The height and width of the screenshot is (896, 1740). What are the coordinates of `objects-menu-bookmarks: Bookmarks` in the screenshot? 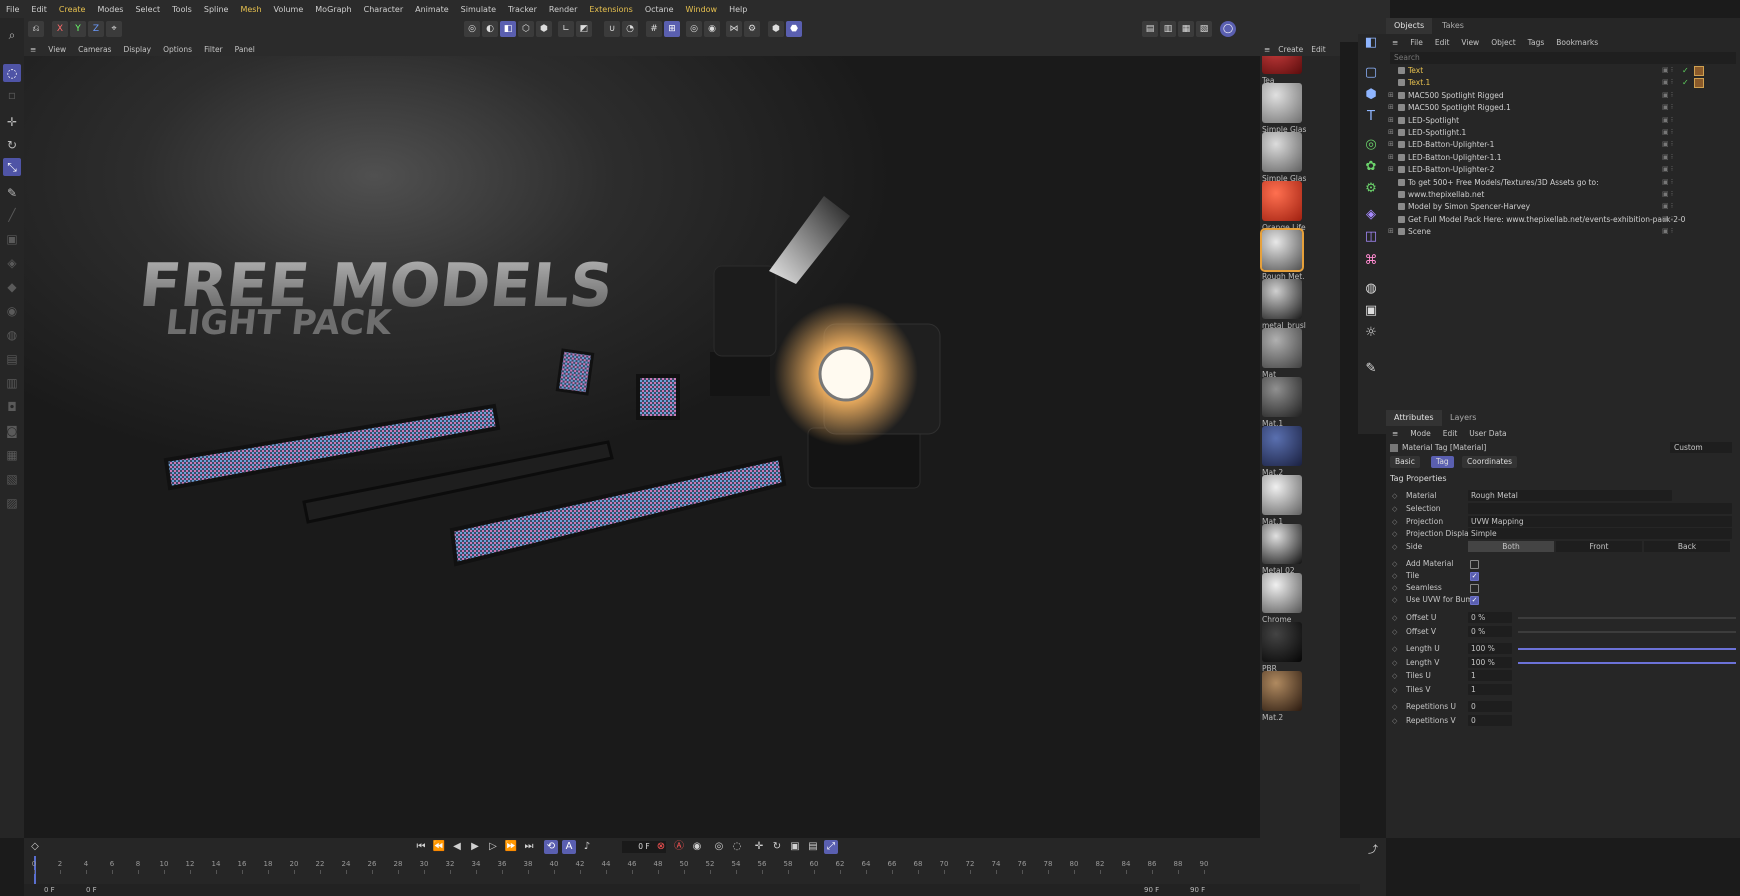 It's located at (1577, 42).